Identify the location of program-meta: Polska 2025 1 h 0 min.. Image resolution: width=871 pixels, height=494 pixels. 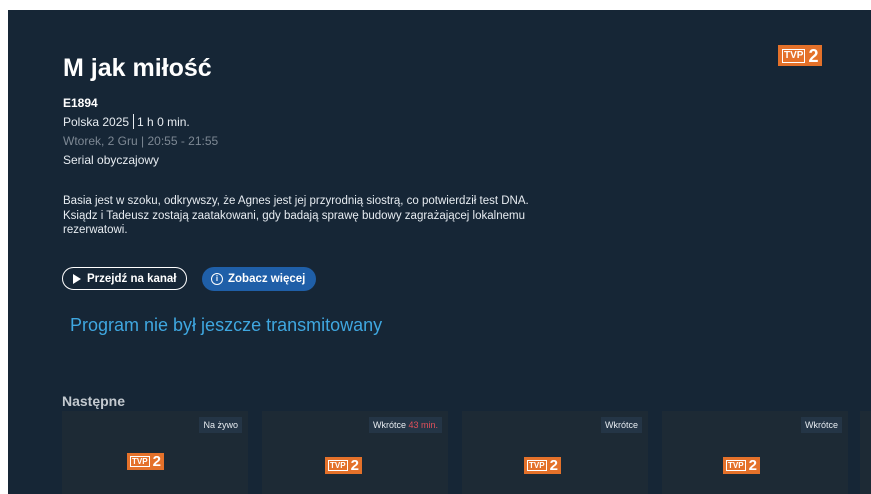
(126, 121).